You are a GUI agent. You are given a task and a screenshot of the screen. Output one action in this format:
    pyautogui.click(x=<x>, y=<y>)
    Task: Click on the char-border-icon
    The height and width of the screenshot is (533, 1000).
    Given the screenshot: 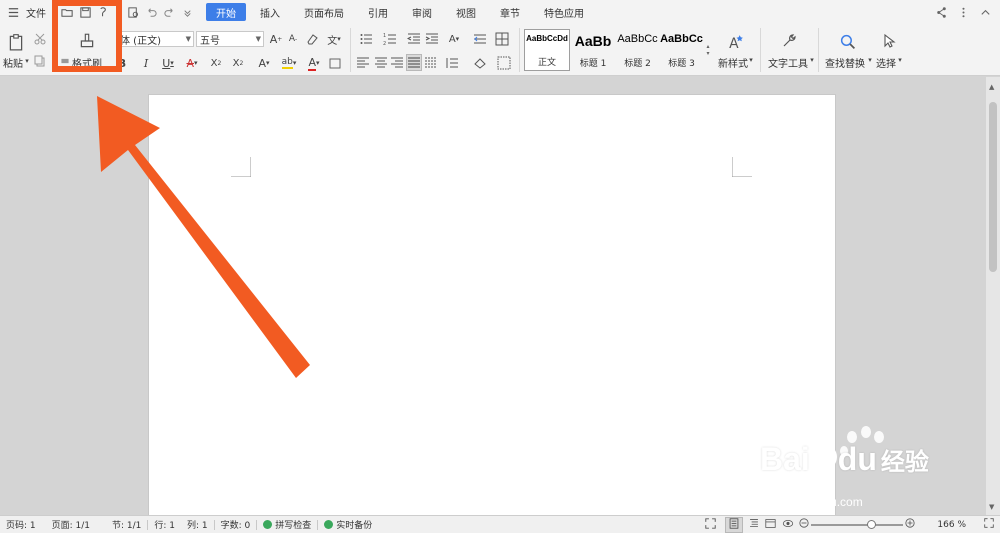 What is the action you would take?
    pyautogui.click(x=335, y=63)
    